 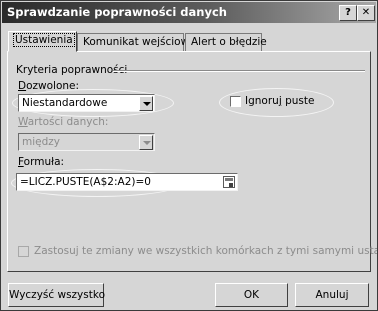 What do you see at coordinates (72, 70) in the screenshot?
I see `criteria-group-title: Kryteria poprawności` at bounding box center [72, 70].